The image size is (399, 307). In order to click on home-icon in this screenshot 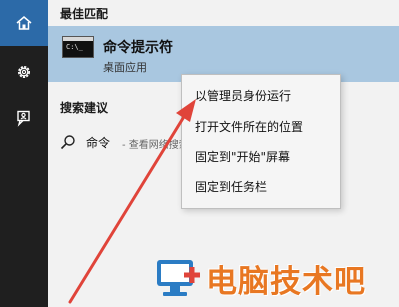, I will do `click(24, 23)`.